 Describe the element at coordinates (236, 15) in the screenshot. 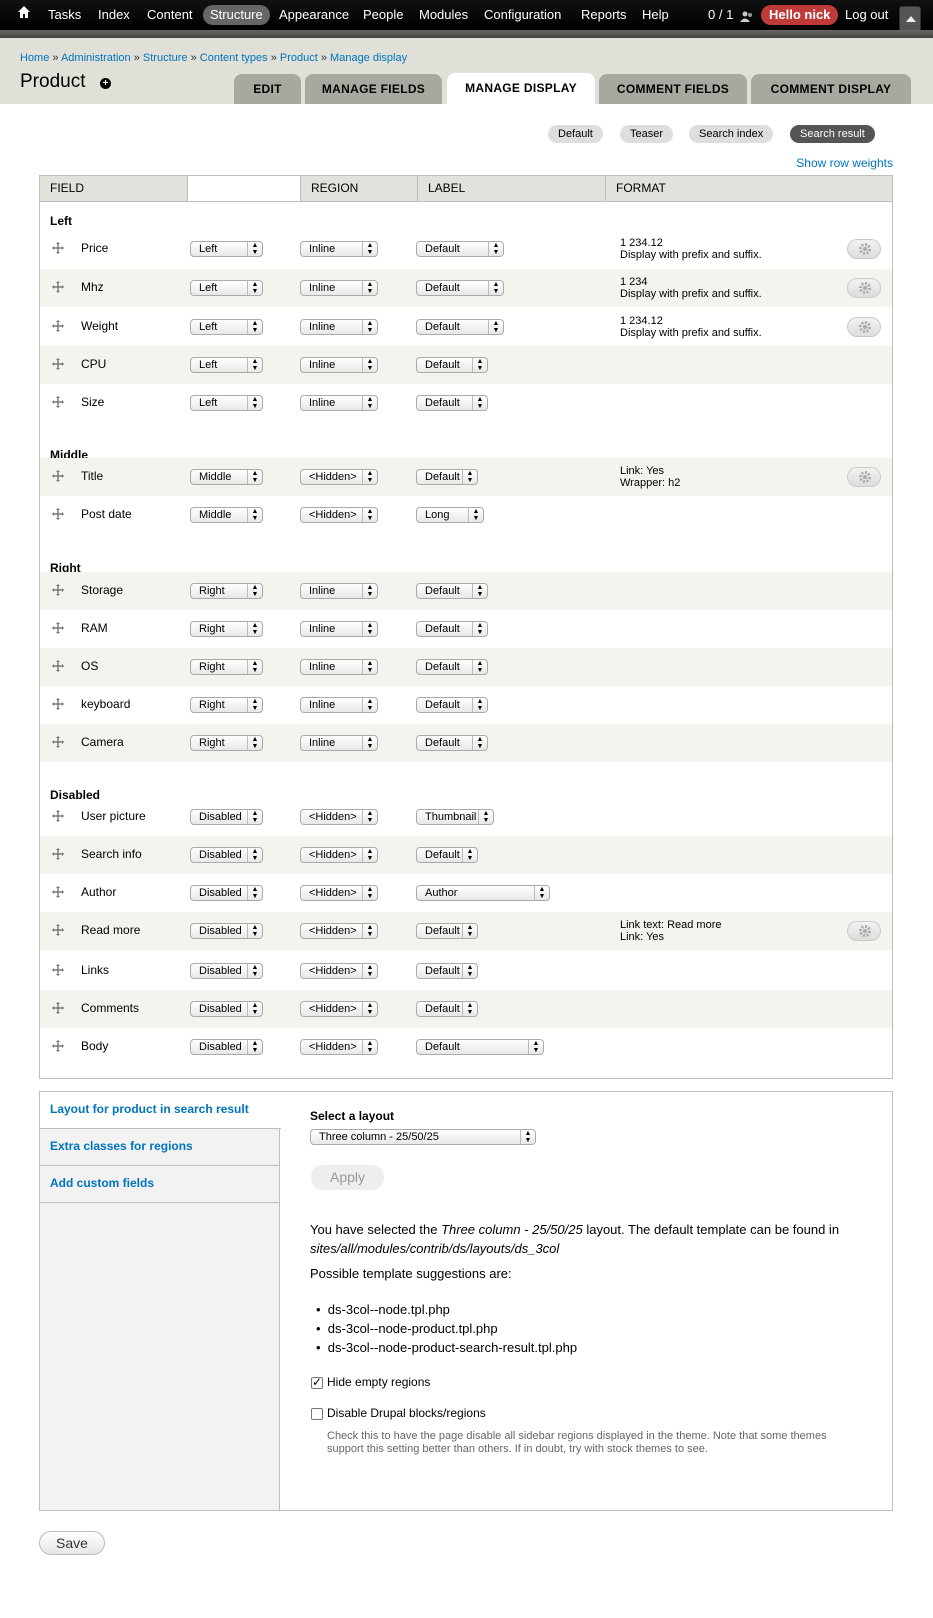

I see `toolbar-structure: Structure` at that location.